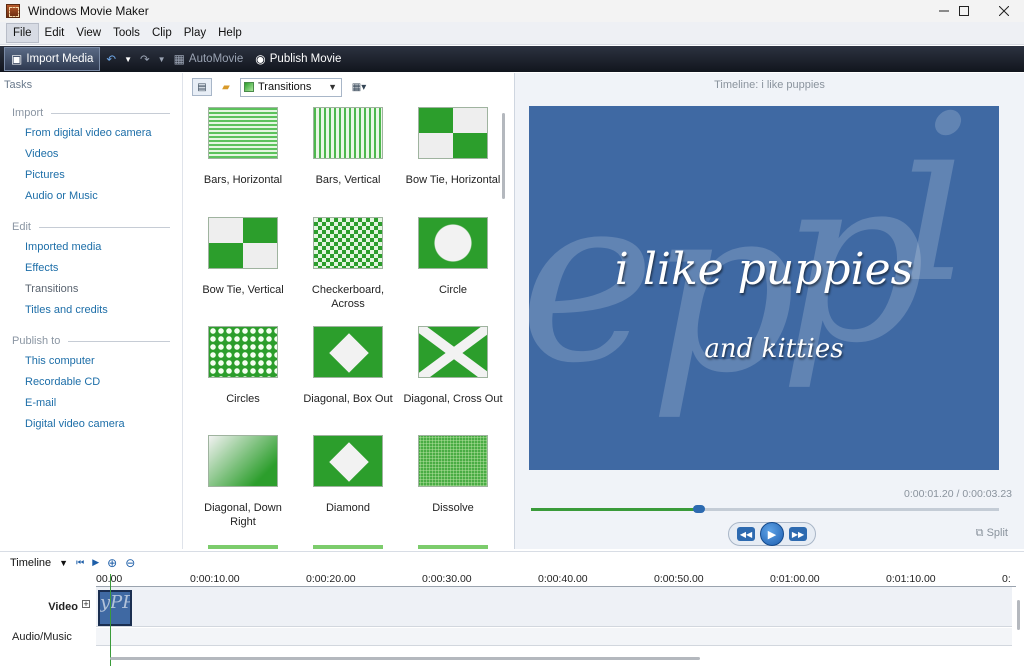 Image resolution: width=1024 pixels, height=666 pixels. I want to click on transition-tile: Diamond, so click(348, 475).